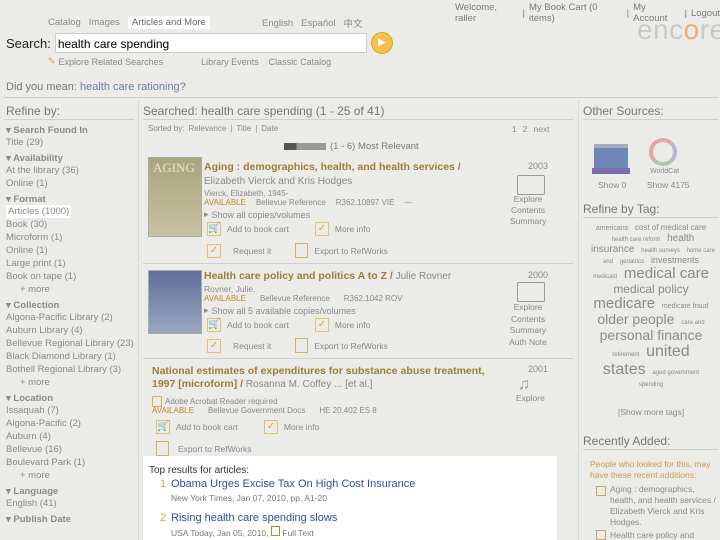 This screenshot has height=540, width=720. What do you see at coordinates (668, 185) in the screenshot?
I see `worldcat-show-count: Show 4175` at bounding box center [668, 185].